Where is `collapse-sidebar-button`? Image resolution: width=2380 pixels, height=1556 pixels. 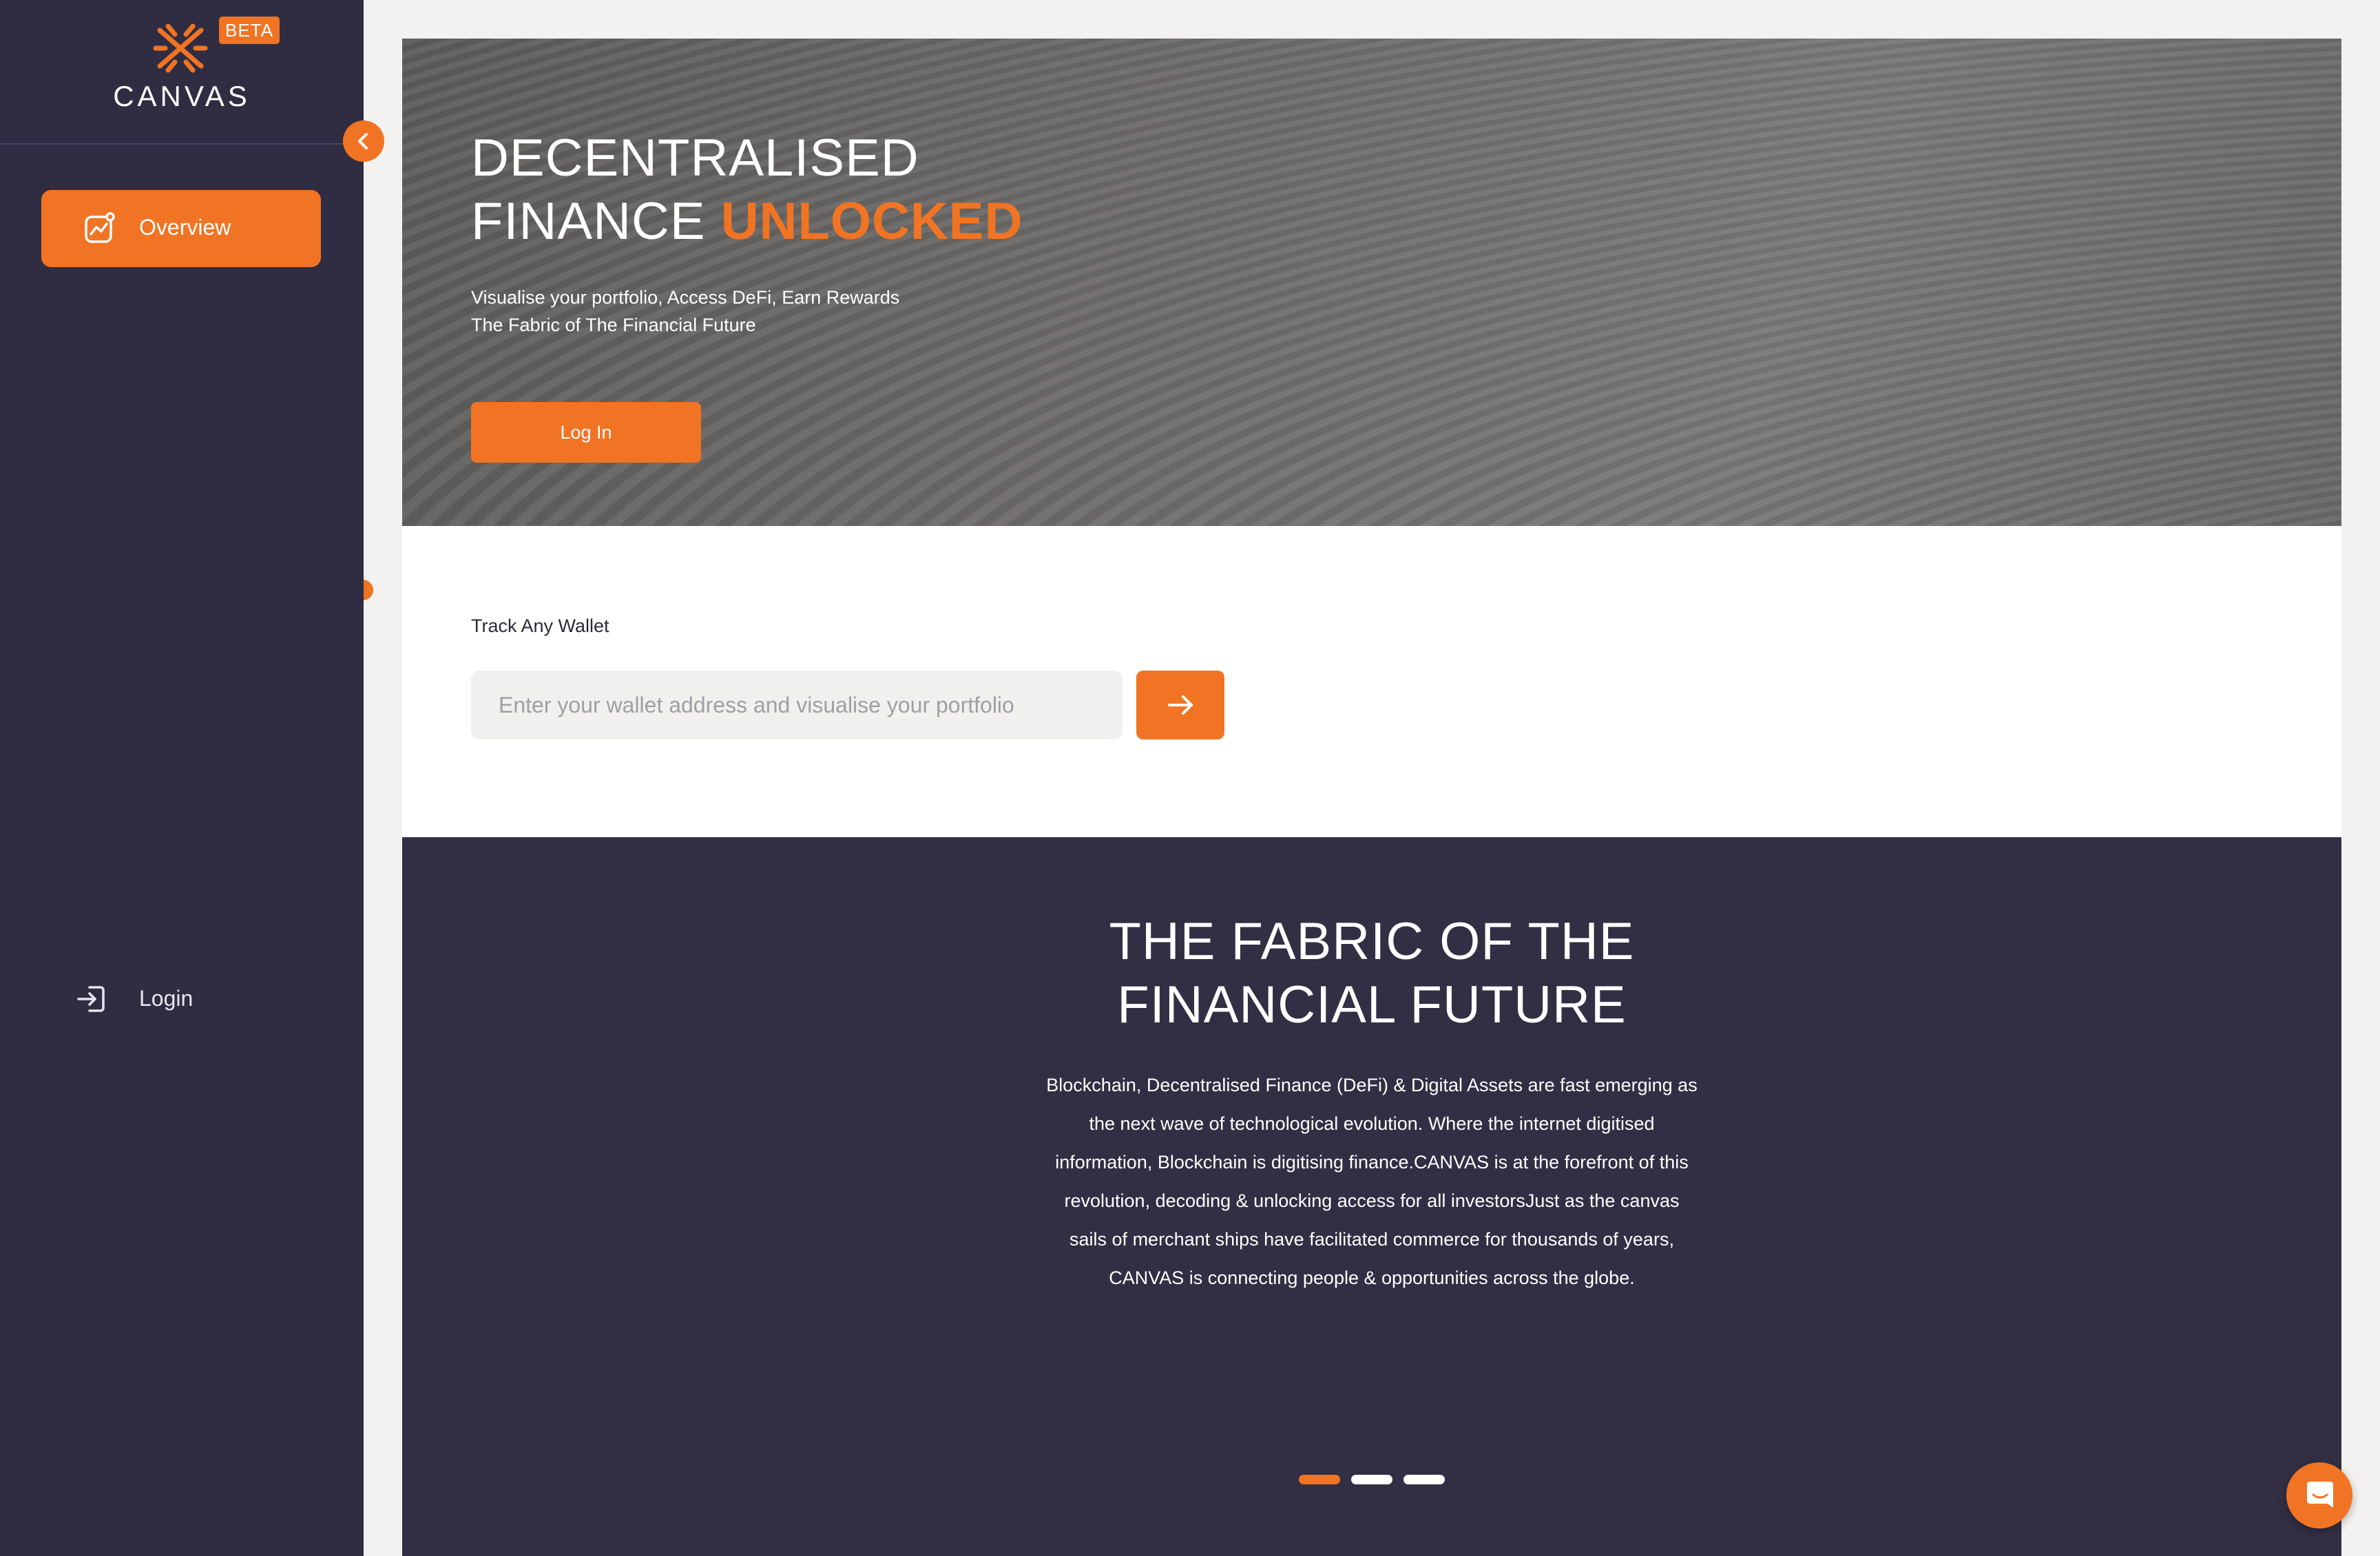 collapse-sidebar-button is located at coordinates (363, 141).